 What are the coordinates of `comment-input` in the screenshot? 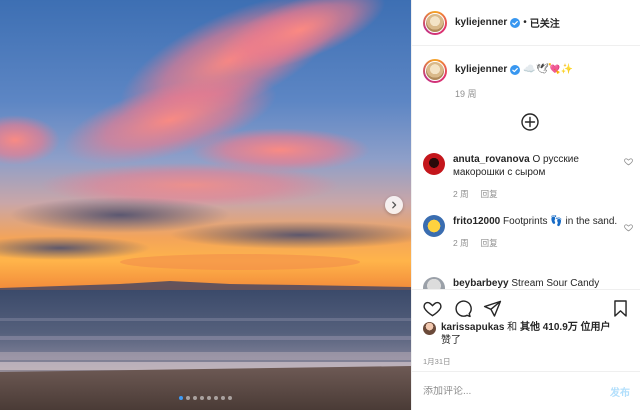 It's located at (516, 391).